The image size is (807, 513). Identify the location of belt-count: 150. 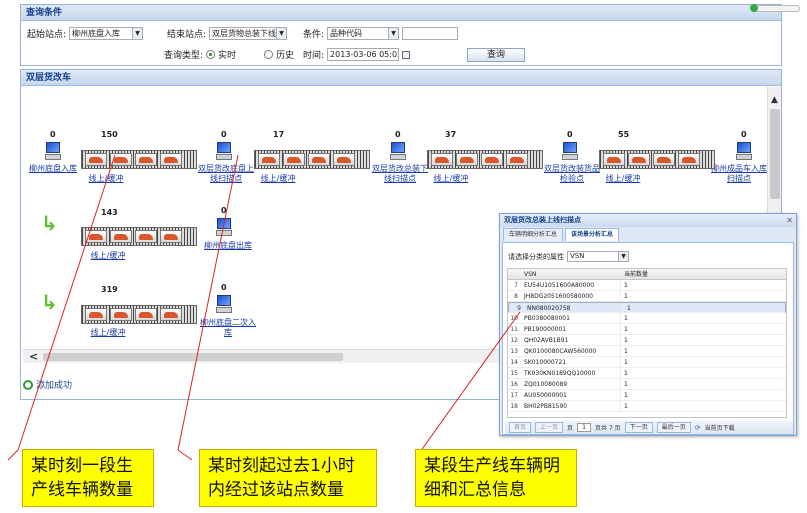
(109, 134).